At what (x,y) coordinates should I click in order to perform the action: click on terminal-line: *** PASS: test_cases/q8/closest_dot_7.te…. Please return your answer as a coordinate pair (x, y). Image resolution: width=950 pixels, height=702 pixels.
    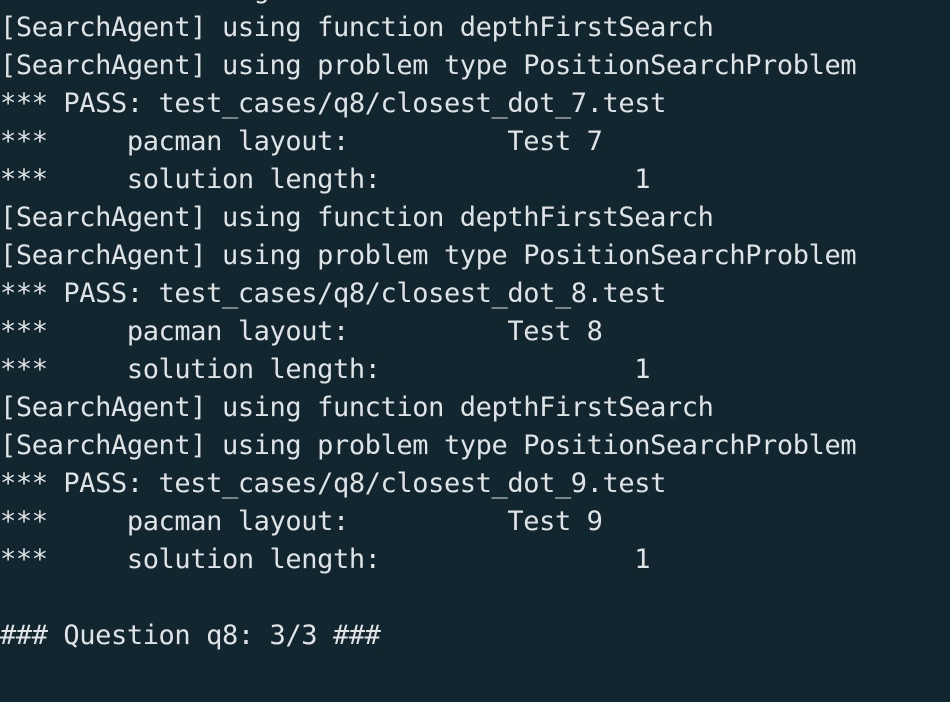
    Looking at the image, I should click on (333, 103).